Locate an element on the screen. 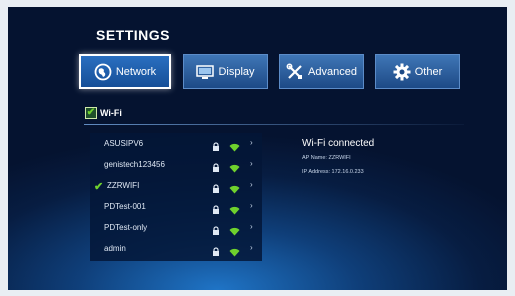 The image size is (515, 296). network-item-connected: ✔ ZZRWIFI › is located at coordinates (176, 187).